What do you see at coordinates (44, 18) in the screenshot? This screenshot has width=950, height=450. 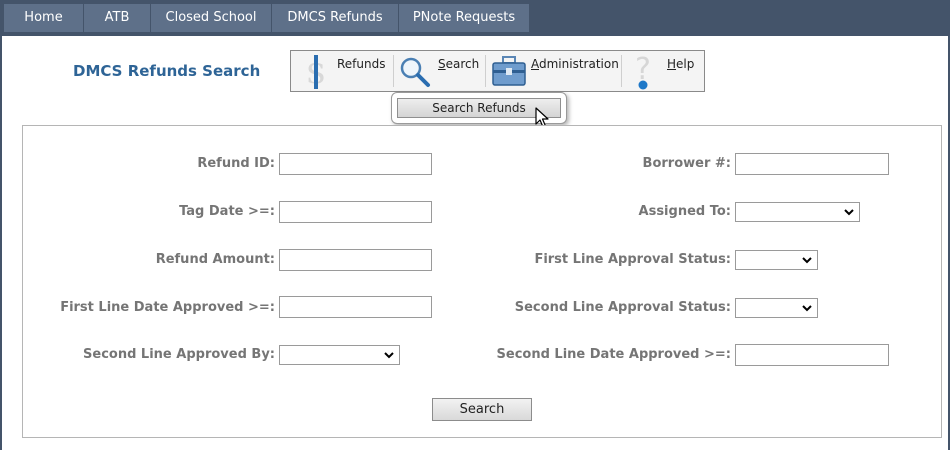 I see `tab-home: Home` at bounding box center [44, 18].